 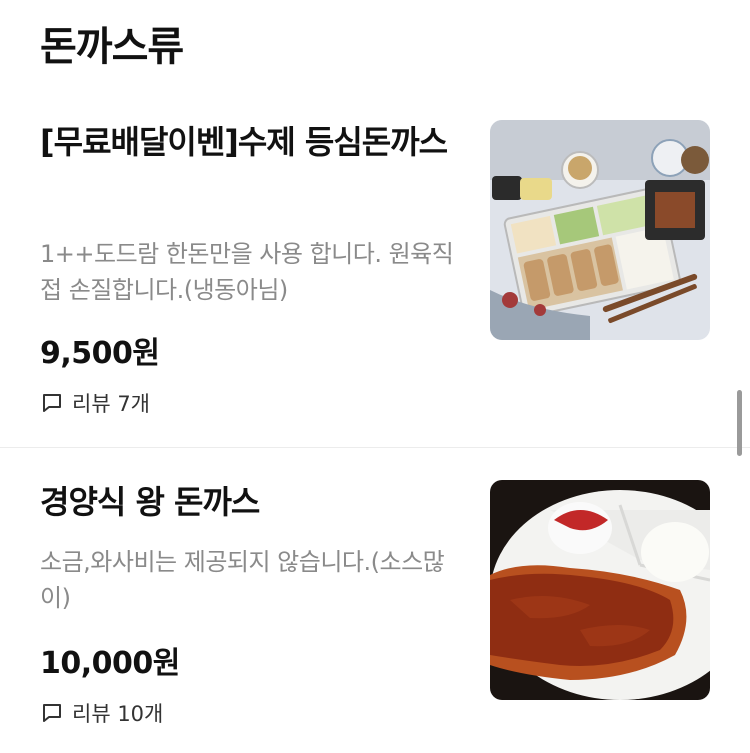 What do you see at coordinates (111, 404) in the screenshot?
I see `review-count-label: 리뷰 7개` at bounding box center [111, 404].